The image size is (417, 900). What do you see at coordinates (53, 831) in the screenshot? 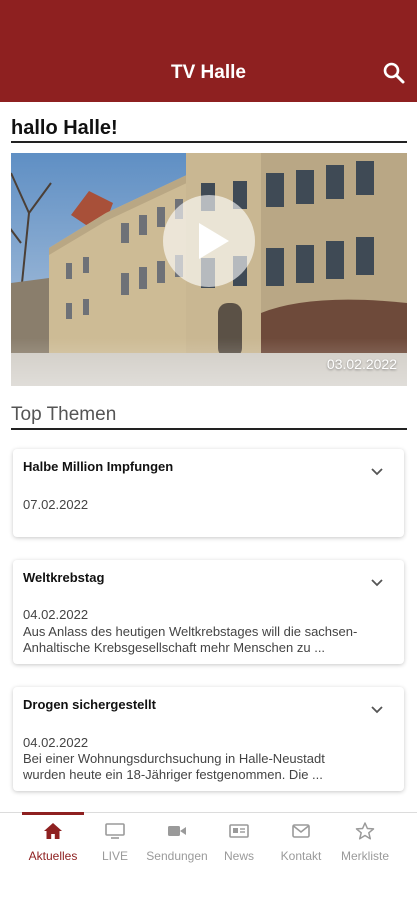
I see `home-icon` at bounding box center [53, 831].